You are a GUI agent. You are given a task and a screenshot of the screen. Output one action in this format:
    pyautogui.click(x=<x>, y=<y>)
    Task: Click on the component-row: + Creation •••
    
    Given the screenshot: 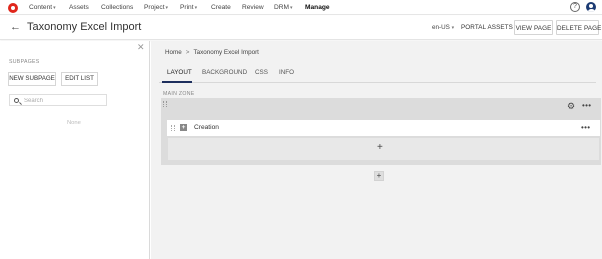 What is the action you would take?
    pyautogui.click(x=383, y=128)
    